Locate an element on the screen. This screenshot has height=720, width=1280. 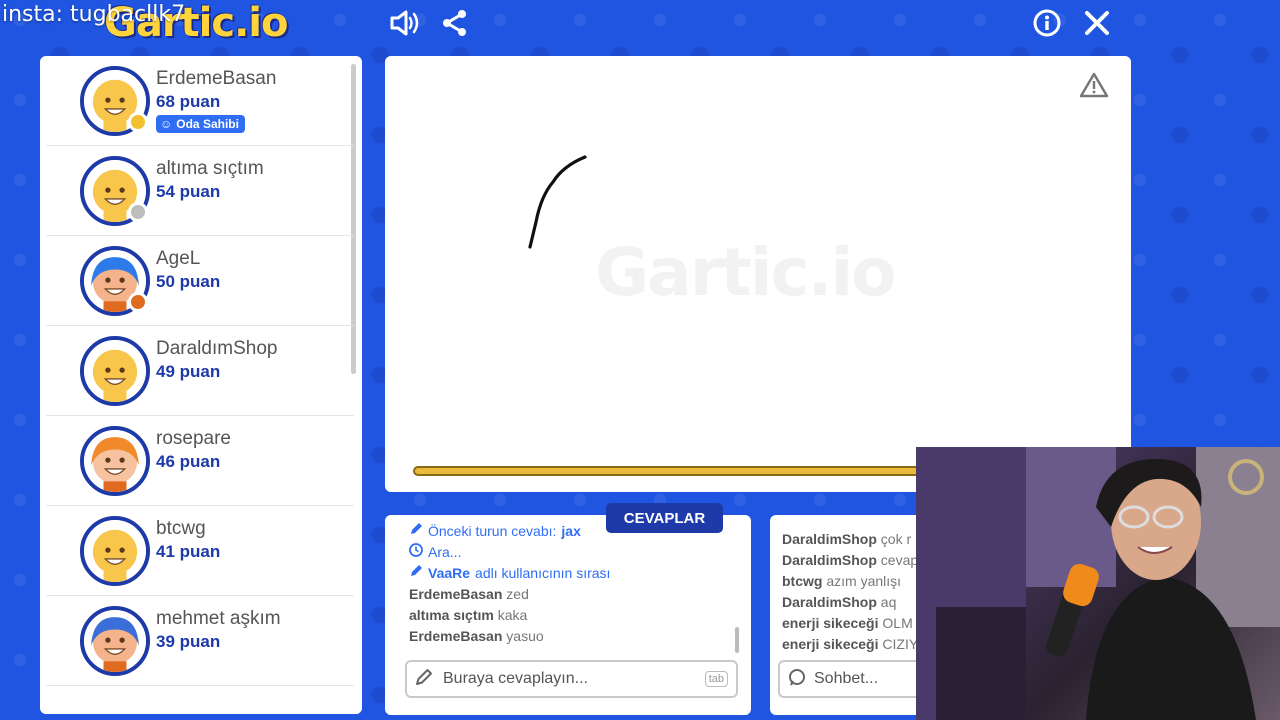
message-text: zed is located at coordinates (517, 594).